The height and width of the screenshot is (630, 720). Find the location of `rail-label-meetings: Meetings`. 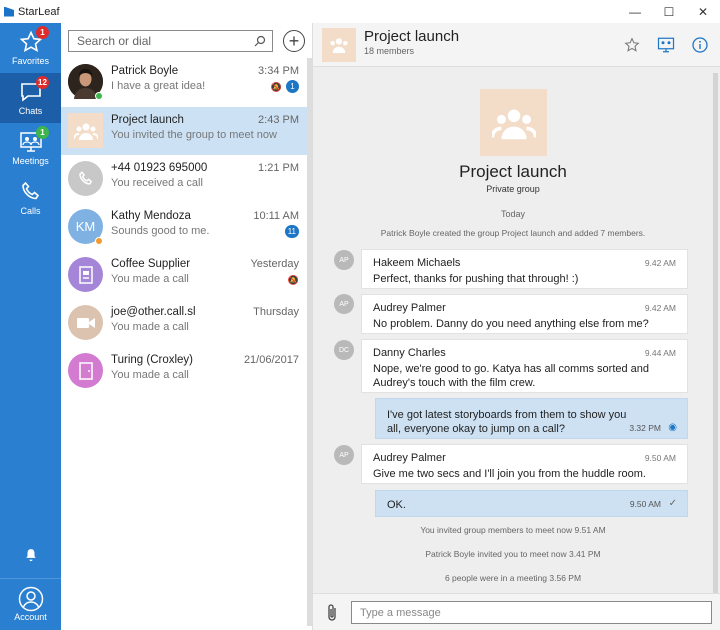

rail-label-meetings: Meetings is located at coordinates (30, 161).